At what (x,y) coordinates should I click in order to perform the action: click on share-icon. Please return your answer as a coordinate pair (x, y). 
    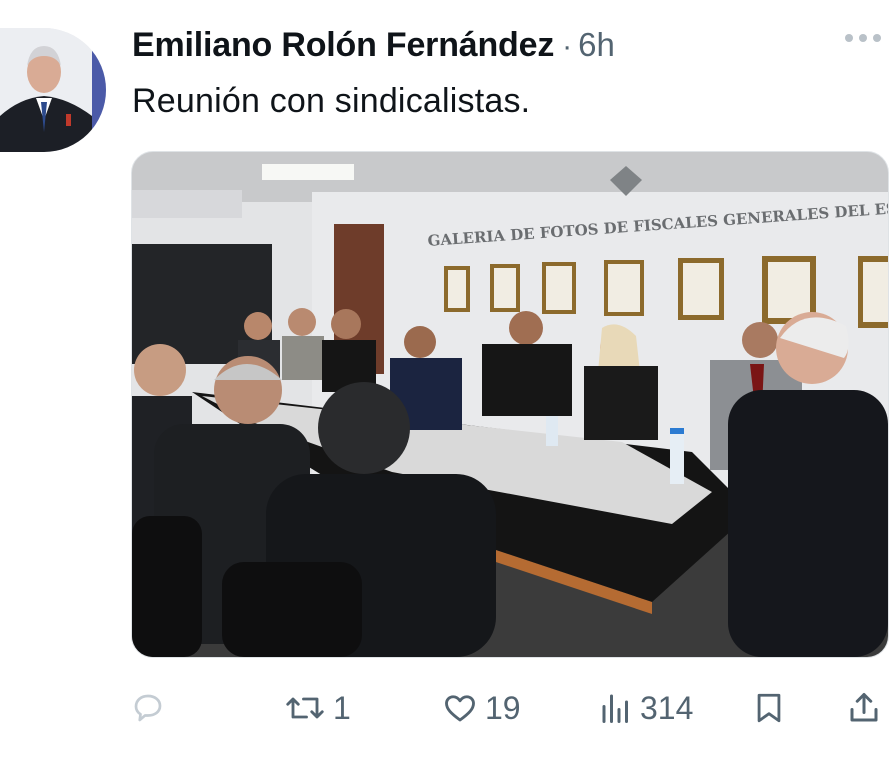
    Looking at the image, I should click on (864, 707).